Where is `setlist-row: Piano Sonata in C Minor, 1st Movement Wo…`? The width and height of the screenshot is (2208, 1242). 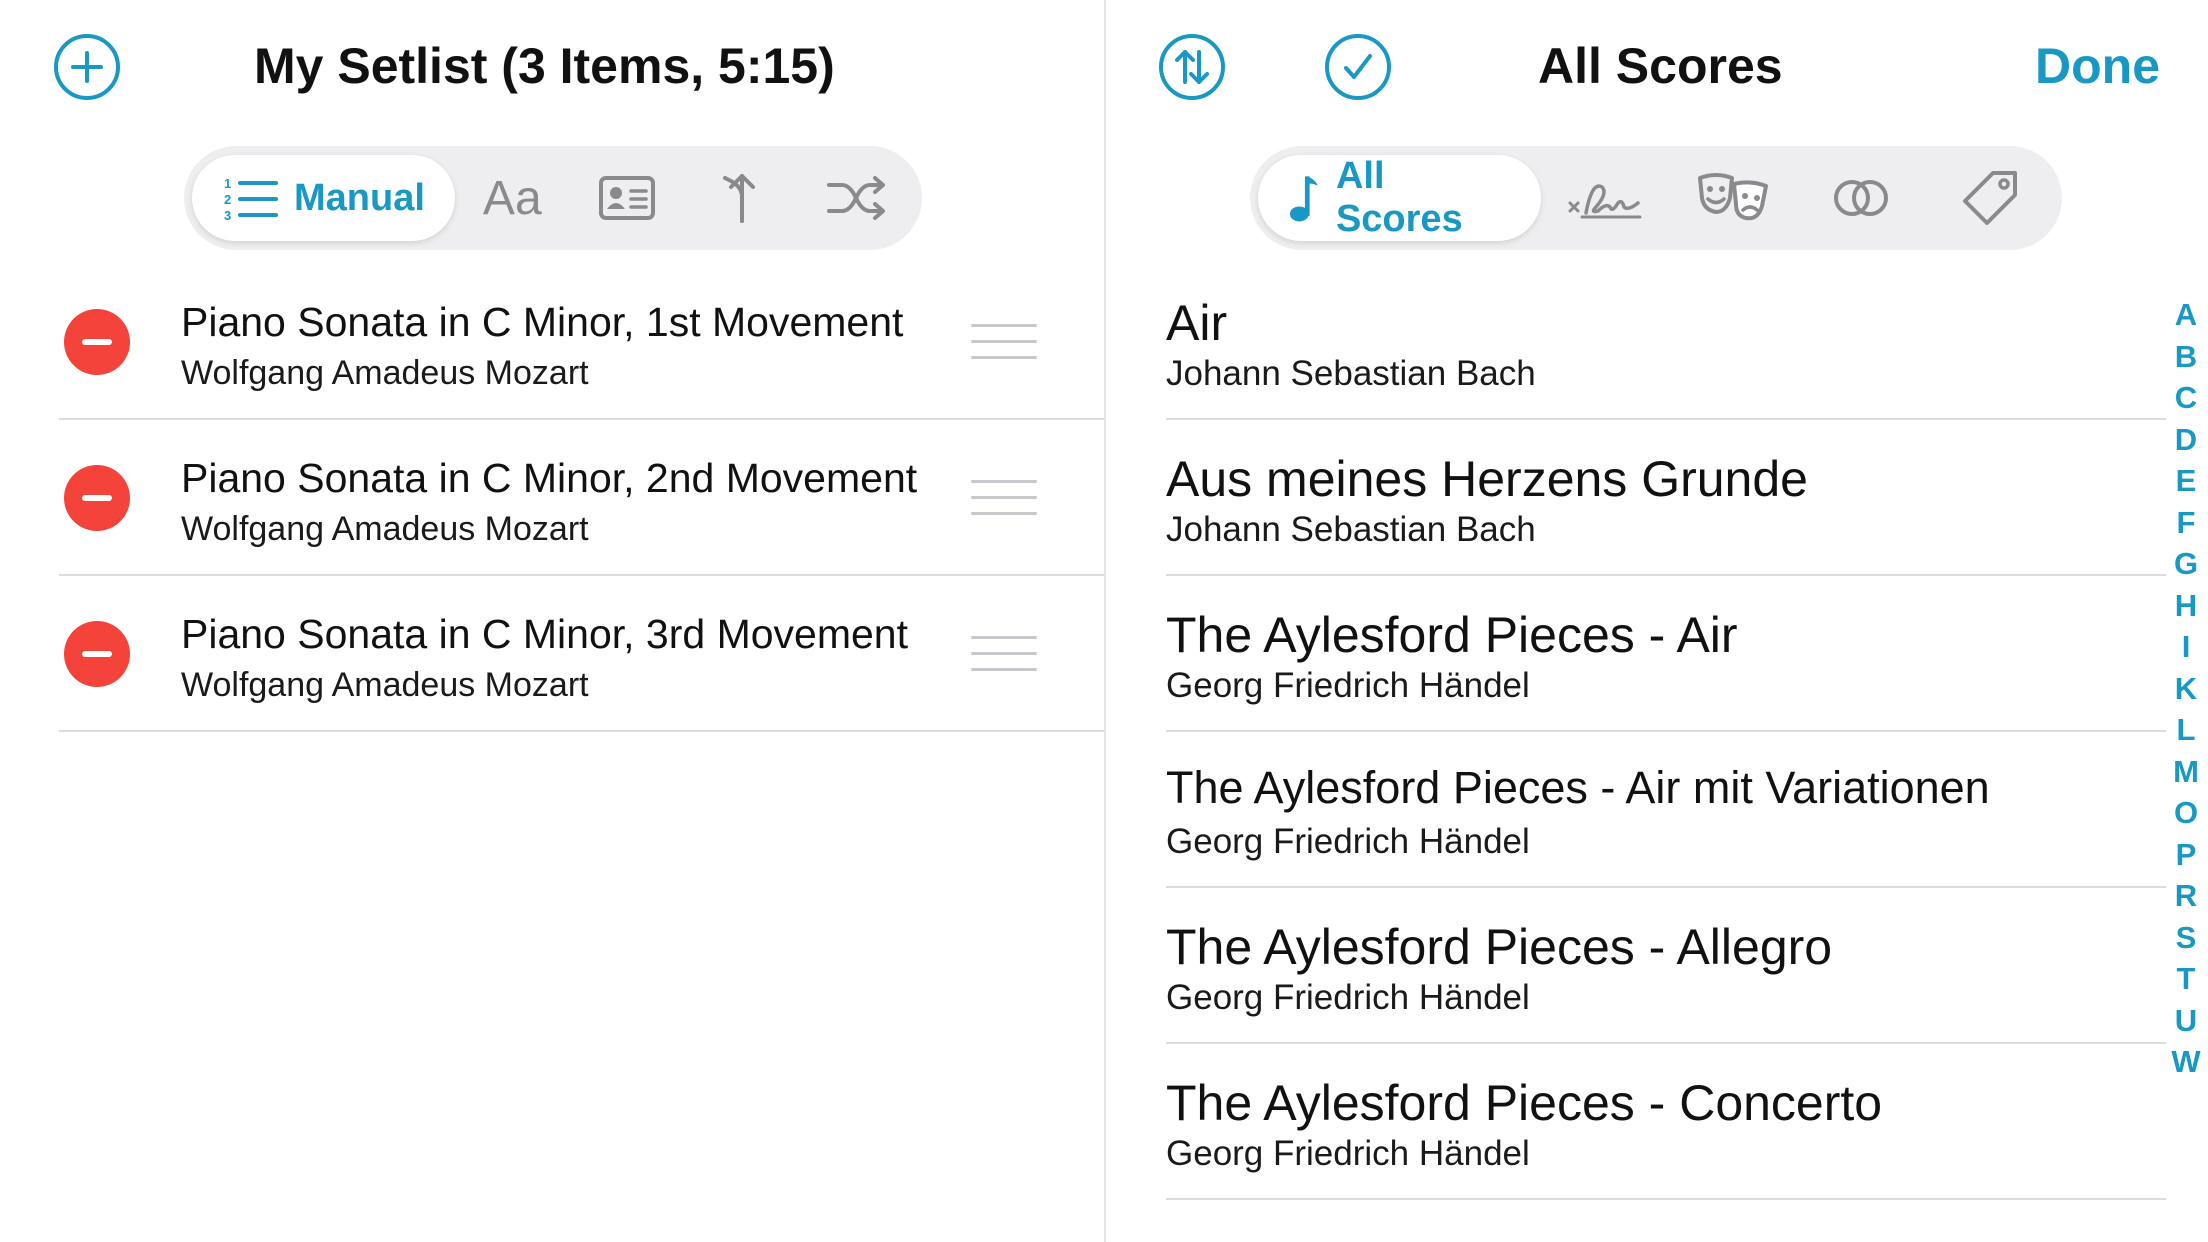
setlist-row: Piano Sonata in C Minor, 1st Movement Wo… is located at coordinates (552, 342).